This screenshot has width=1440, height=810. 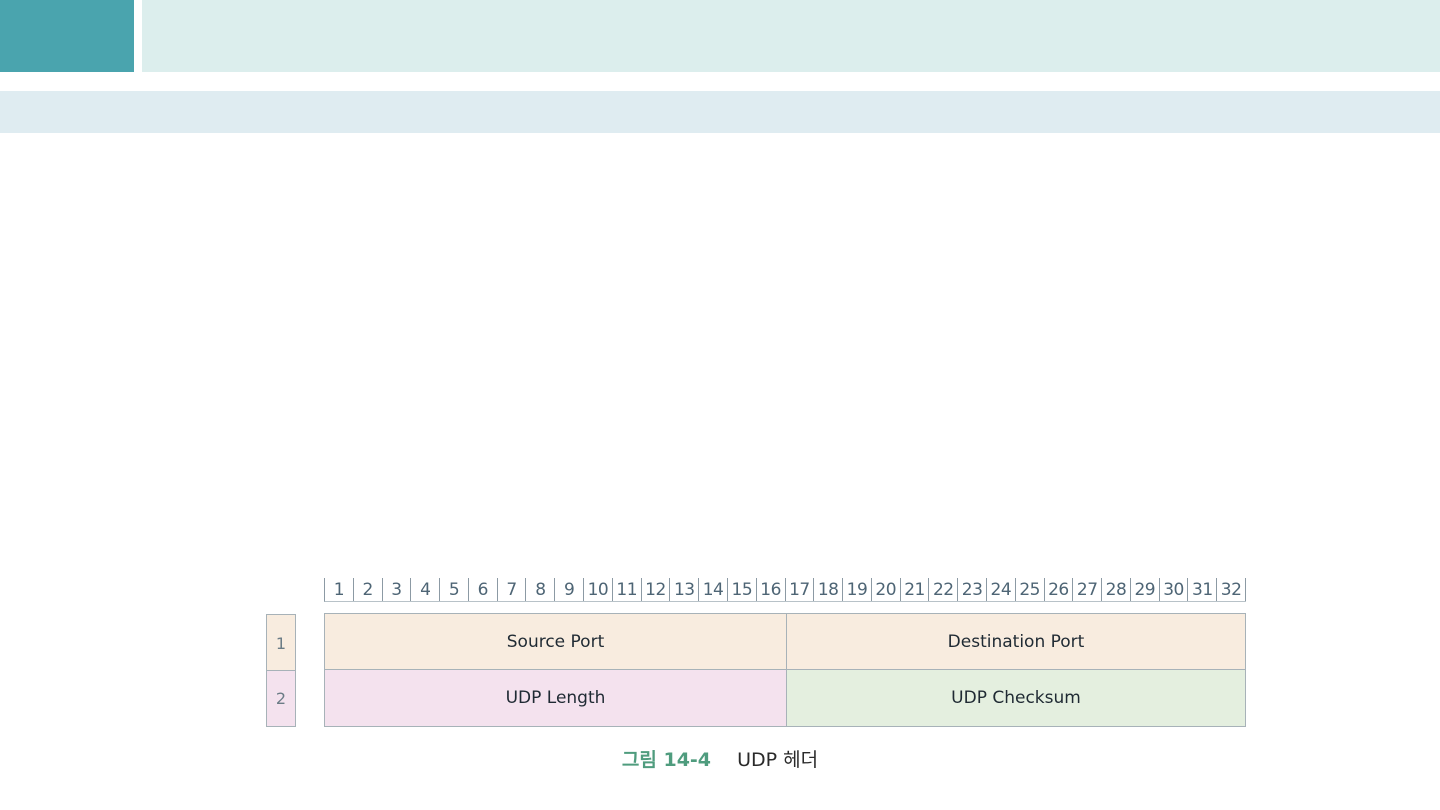 I want to click on bit-label: 17, so click(x=800, y=589).